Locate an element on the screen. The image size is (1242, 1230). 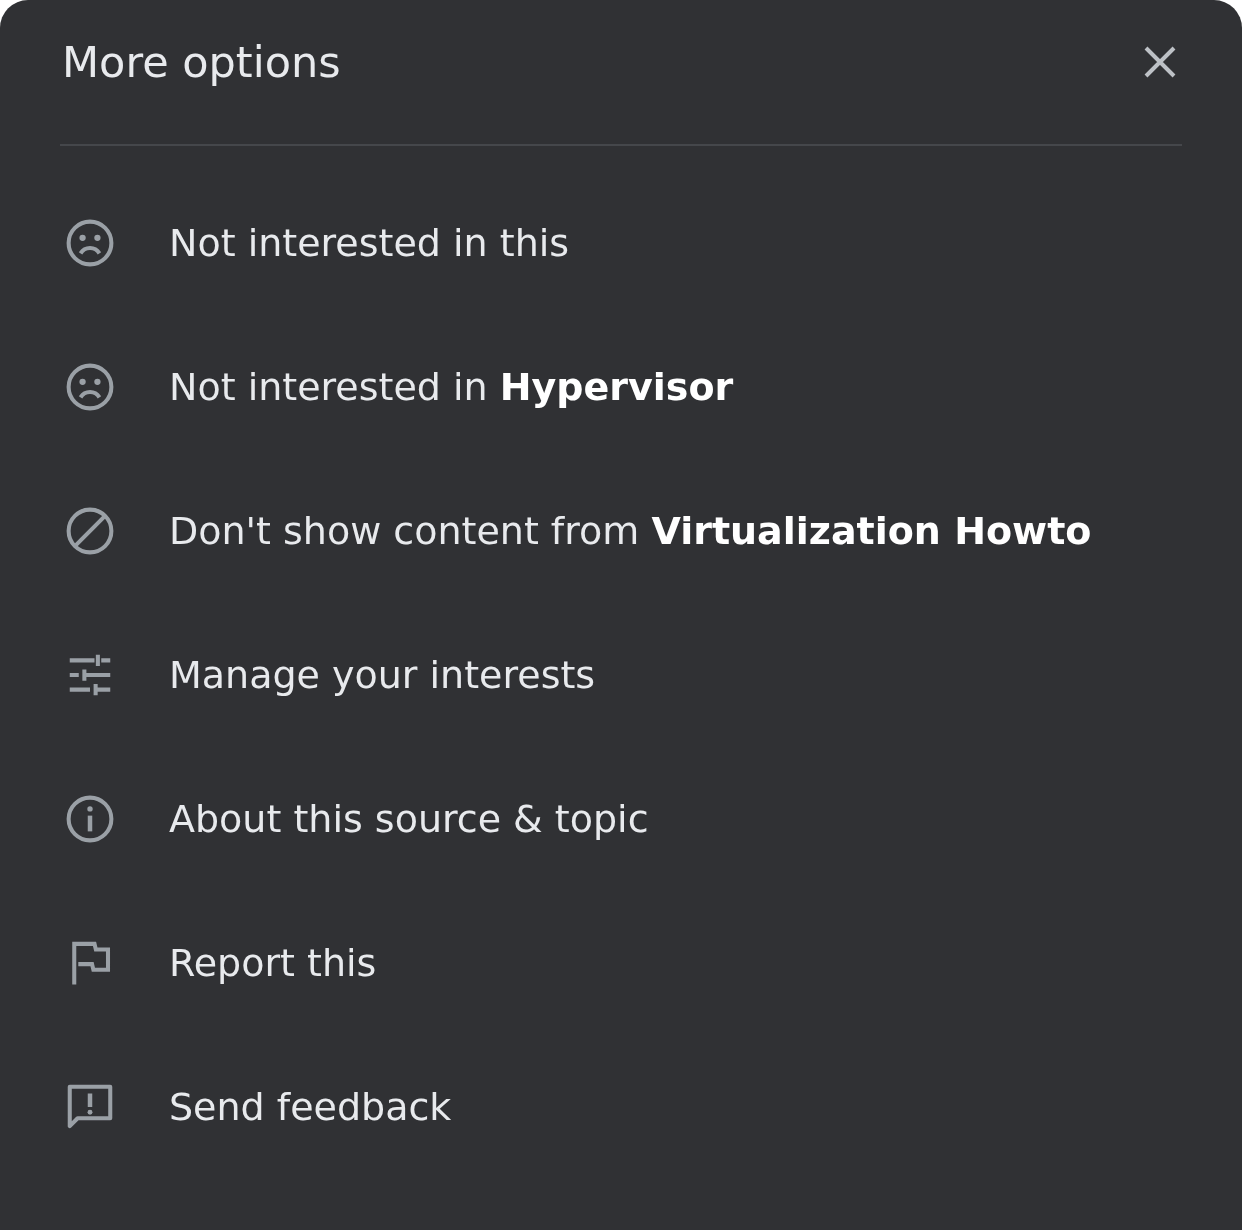
menu-option: About this source & topic is located at coordinates (409, 819).